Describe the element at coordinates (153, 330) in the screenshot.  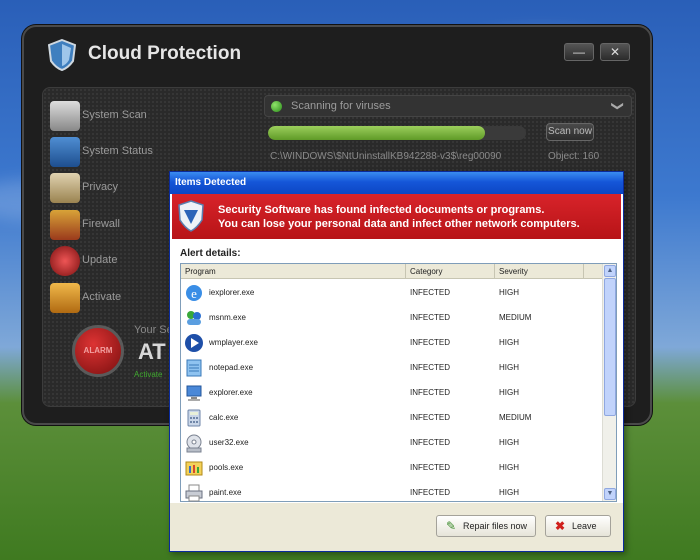
I see `protection-status-caption: Your Se` at that location.